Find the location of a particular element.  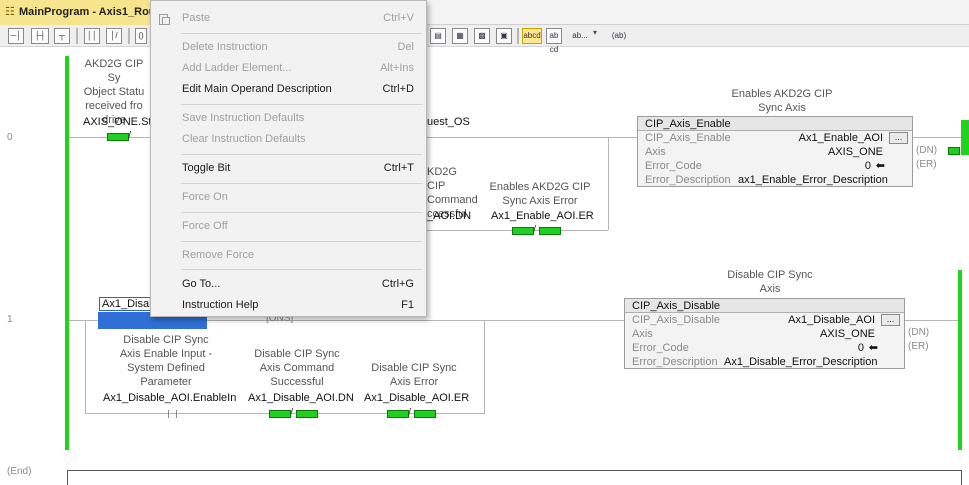

menu-item-clear-instruction-defaults: Clear Instruction Defaults is located at coordinates (288, 139).